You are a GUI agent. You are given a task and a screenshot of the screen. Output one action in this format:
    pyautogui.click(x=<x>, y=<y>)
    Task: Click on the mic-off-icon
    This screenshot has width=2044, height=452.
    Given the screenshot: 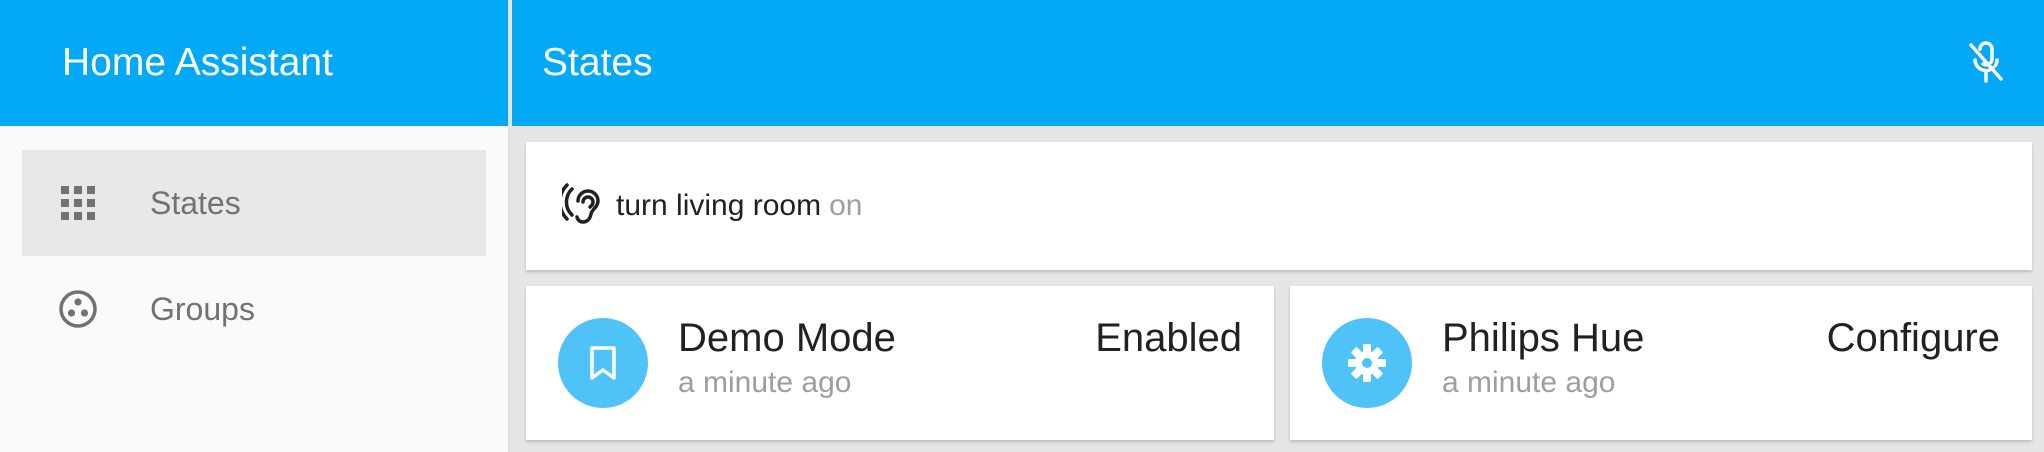 What is the action you would take?
    pyautogui.click(x=1986, y=62)
    